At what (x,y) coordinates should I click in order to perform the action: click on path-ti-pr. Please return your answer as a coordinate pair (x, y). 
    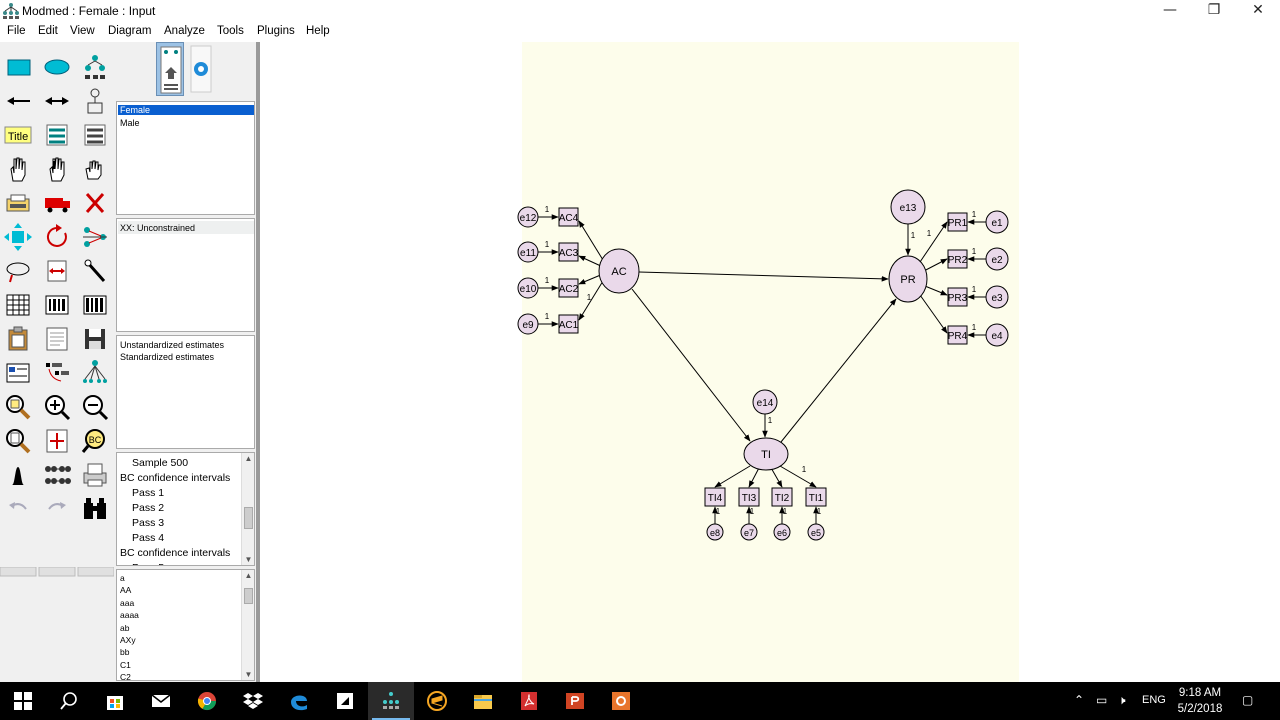
    Looking at the image, I should click on (838, 370).